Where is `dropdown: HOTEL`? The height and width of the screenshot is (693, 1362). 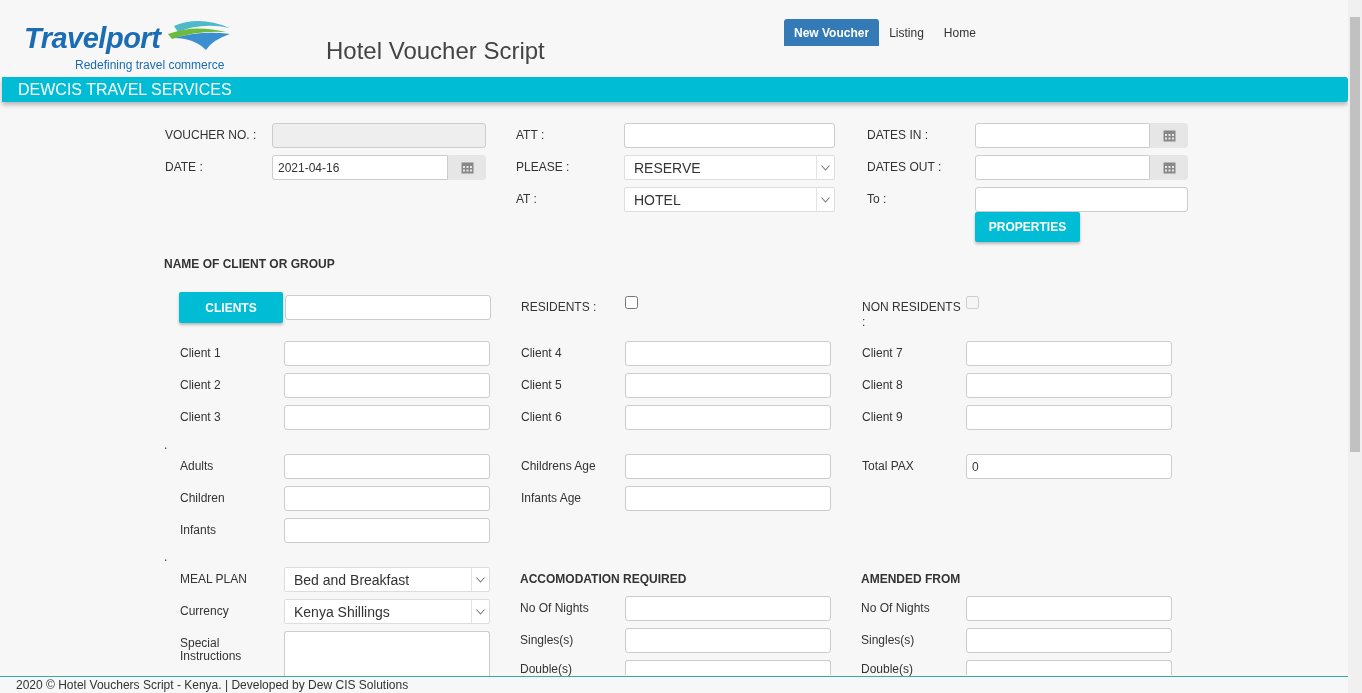 dropdown: HOTEL is located at coordinates (729, 199).